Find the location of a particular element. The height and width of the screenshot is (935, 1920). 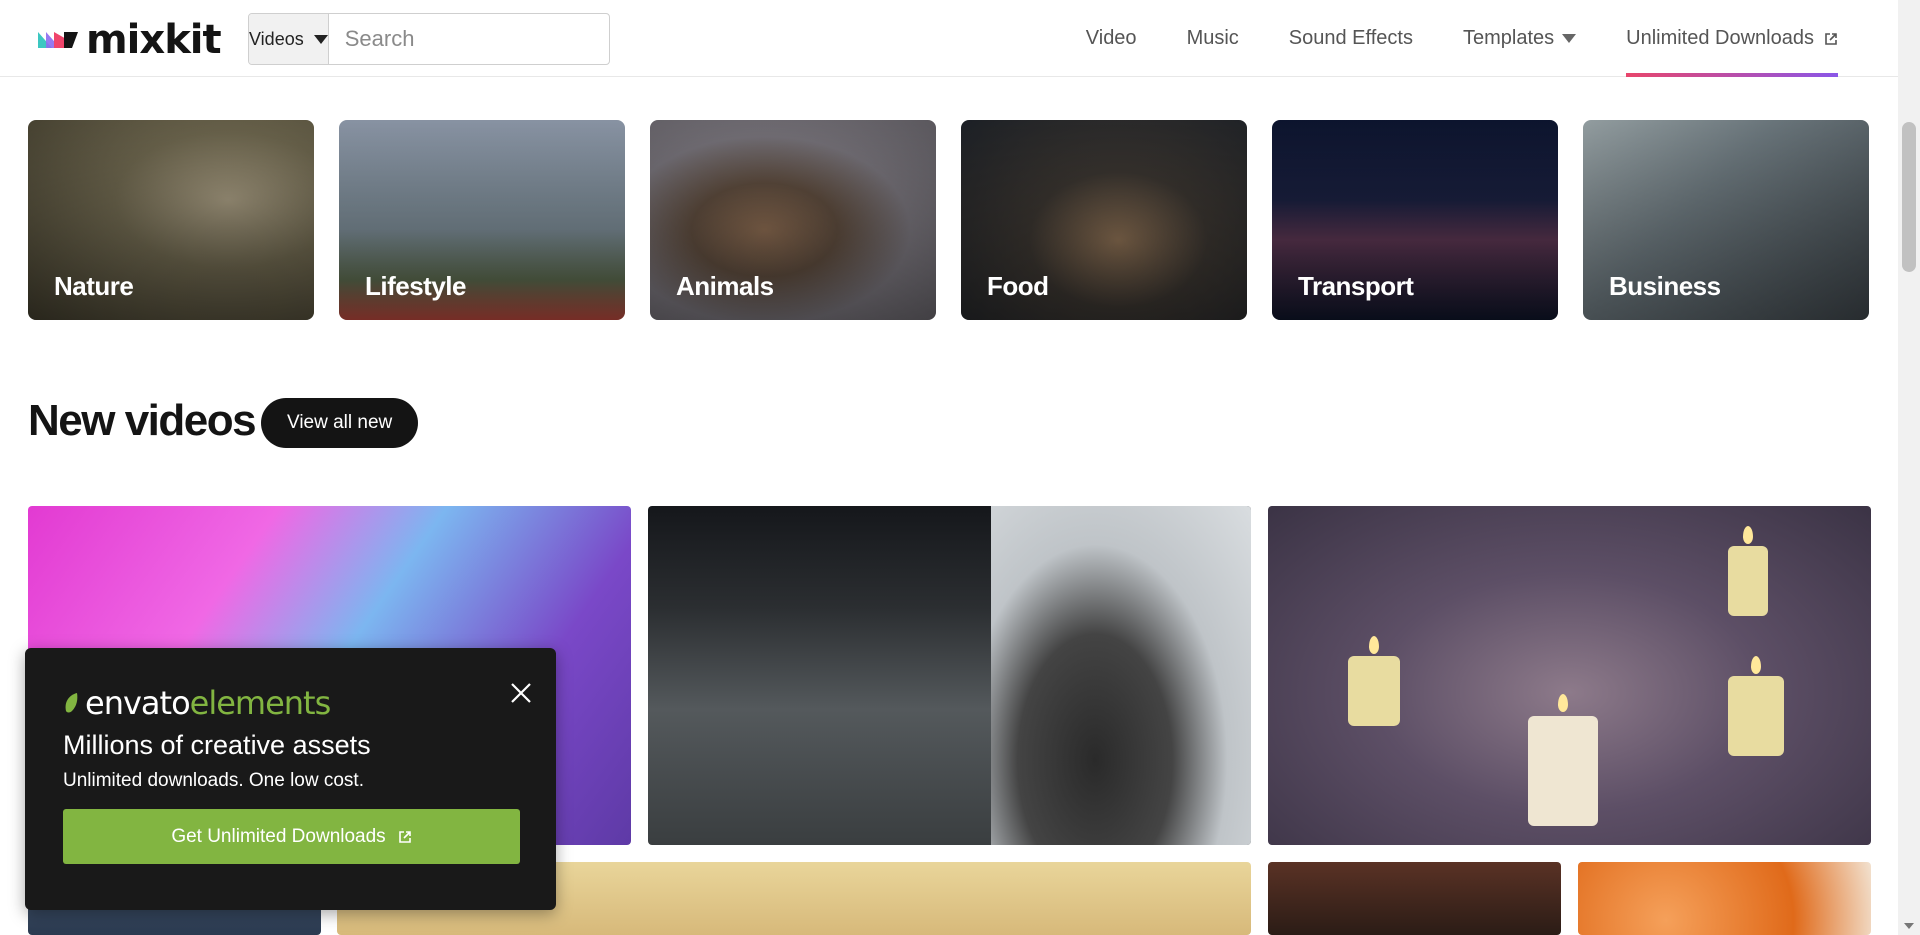

nav-video: Video is located at coordinates (1111, 38).